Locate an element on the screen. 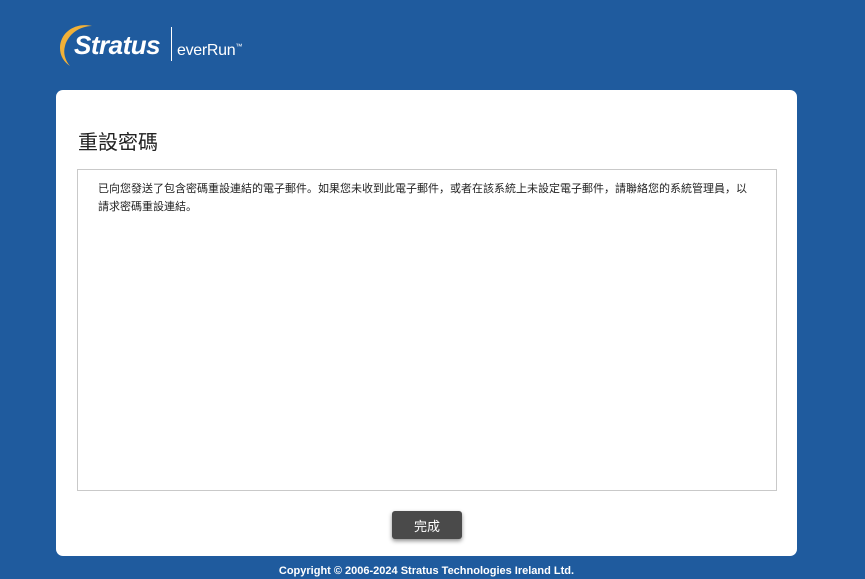 The height and width of the screenshot is (579, 865). done-button: 完成 is located at coordinates (427, 525).